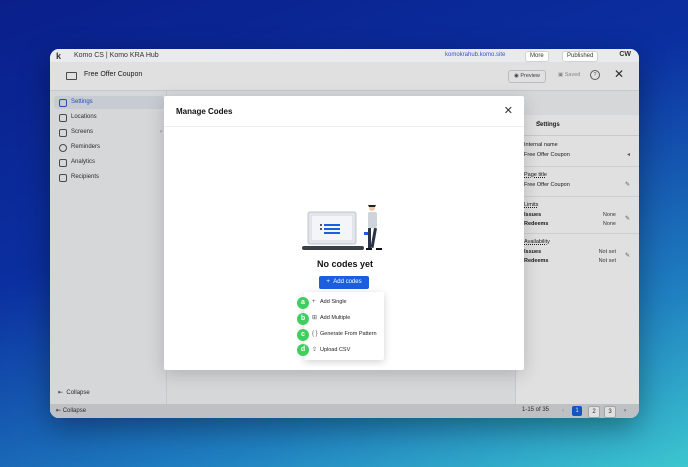 The height and width of the screenshot is (467, 688). Describe the element at coordinates (59, 56) in the screenshot. I see `app-logo: k` at that location.